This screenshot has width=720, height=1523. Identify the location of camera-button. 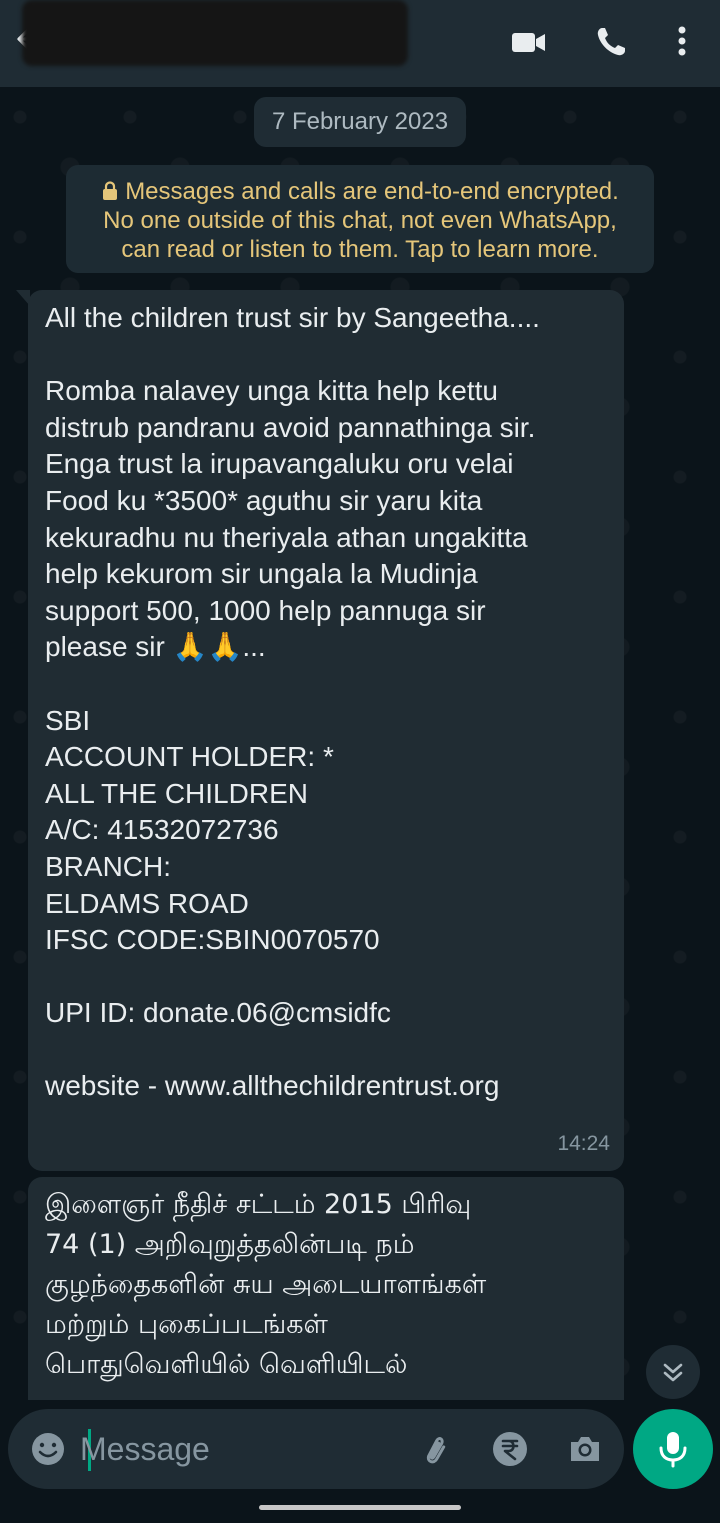
(585, 1449).